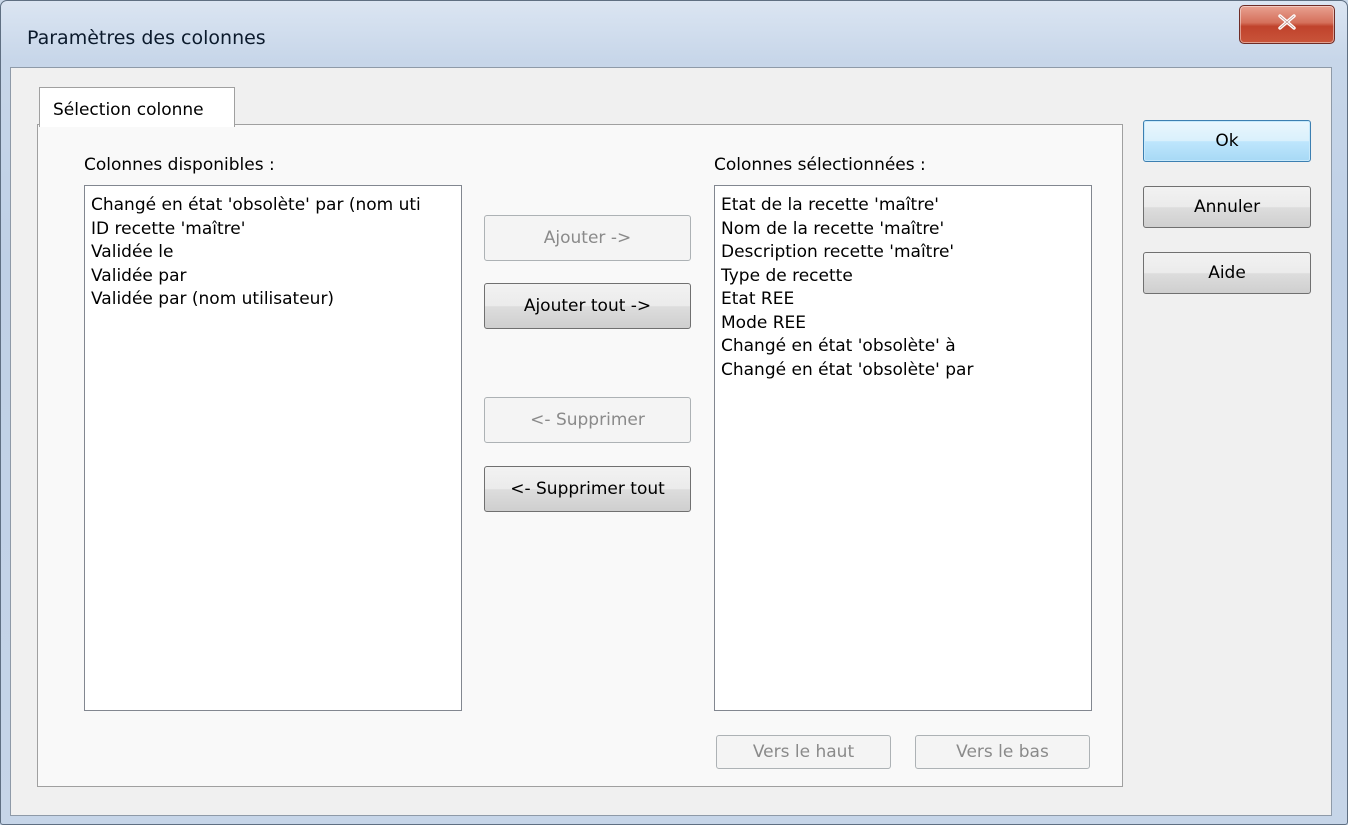 This screenshot has width=1348, height=825. Describe the element at coordinates (587, 306) in the screenshot. I see `add-all-button: Ajouter tout ->` at that location.